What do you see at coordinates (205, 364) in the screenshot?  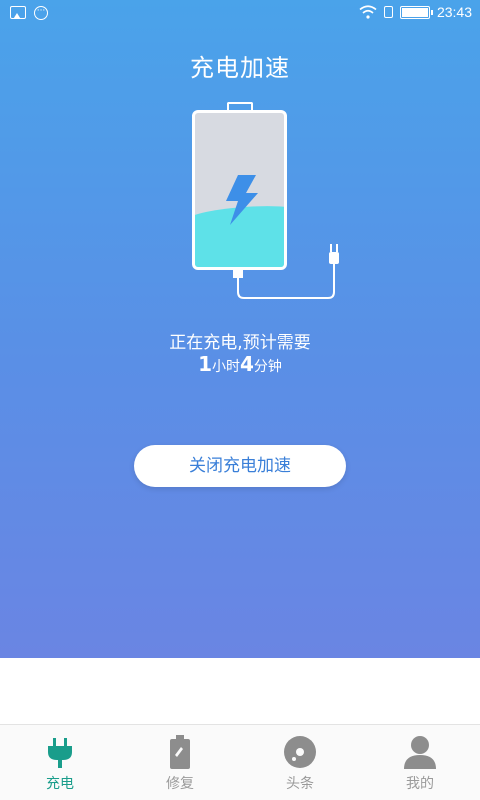 I see `eta-hours: 1` at bounding box center [205, 364].